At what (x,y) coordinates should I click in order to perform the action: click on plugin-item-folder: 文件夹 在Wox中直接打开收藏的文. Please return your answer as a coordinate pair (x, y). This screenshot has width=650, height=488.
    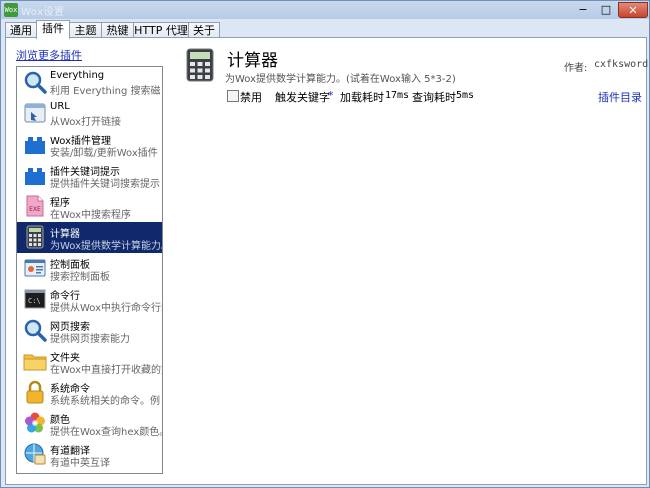
    Looking at the image, I should click on (89, 361).